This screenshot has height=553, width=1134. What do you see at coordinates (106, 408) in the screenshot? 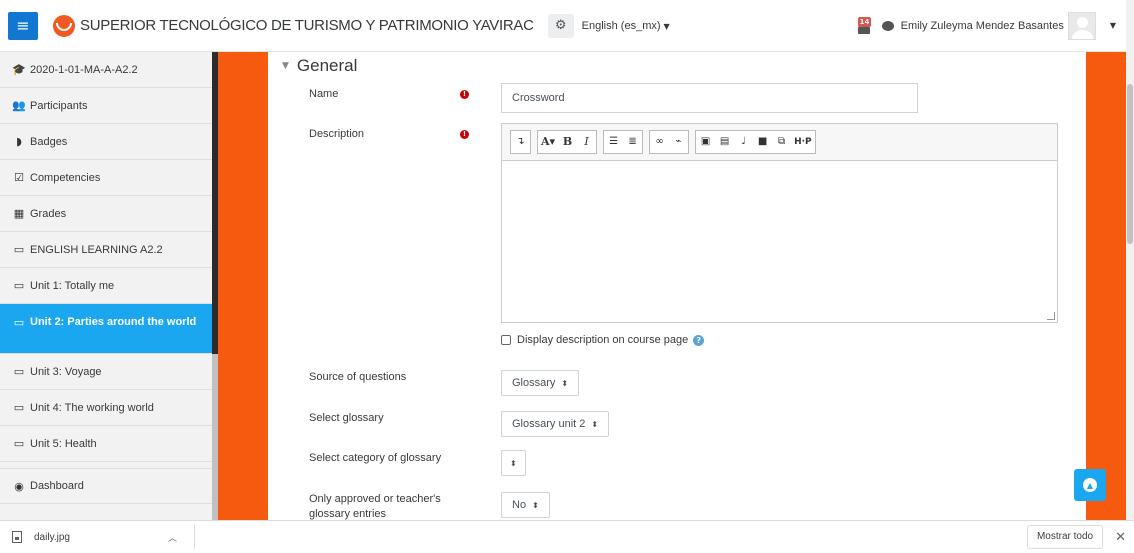
I see `drawer-item-unit-4: ▭ Unit 4: The working world` at bounding box center [106, 408].